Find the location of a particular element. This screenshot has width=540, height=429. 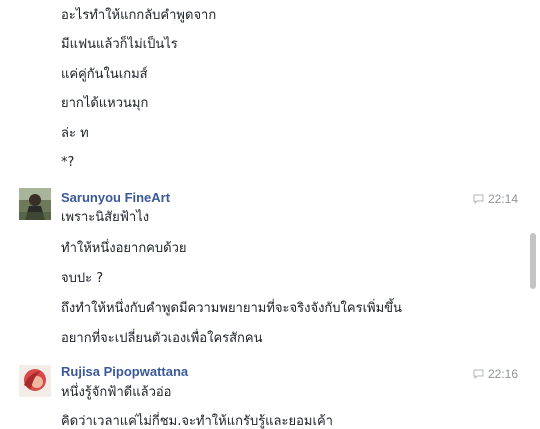

scrollbar-thumb is located at coordinates (533, 261).